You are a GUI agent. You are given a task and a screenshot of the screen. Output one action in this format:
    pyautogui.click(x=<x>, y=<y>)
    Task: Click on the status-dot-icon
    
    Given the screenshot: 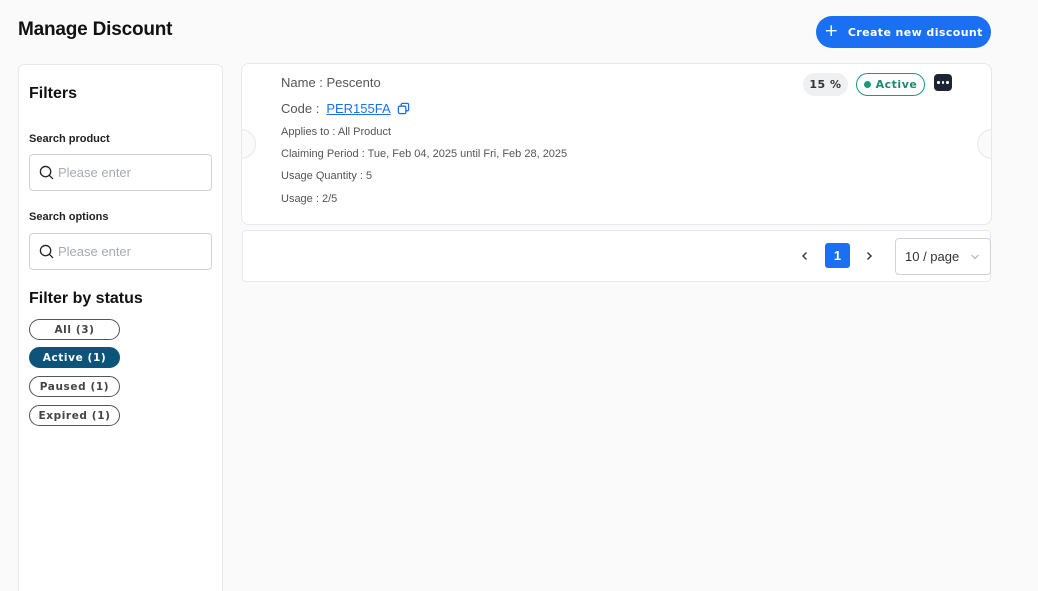 What is the action you would take?
    pyautogui.click(x=867, y=84)
    